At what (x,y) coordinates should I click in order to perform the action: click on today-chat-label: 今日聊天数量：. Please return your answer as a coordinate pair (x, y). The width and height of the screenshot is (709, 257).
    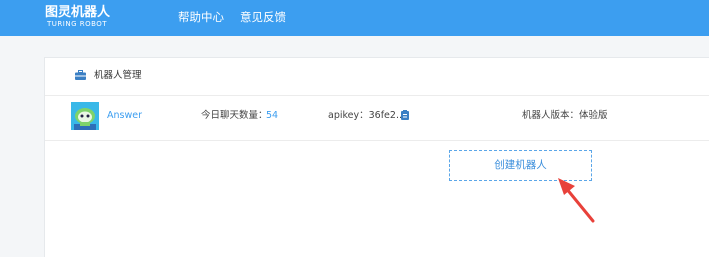
    Looking at the image, I should click on (234, 115).